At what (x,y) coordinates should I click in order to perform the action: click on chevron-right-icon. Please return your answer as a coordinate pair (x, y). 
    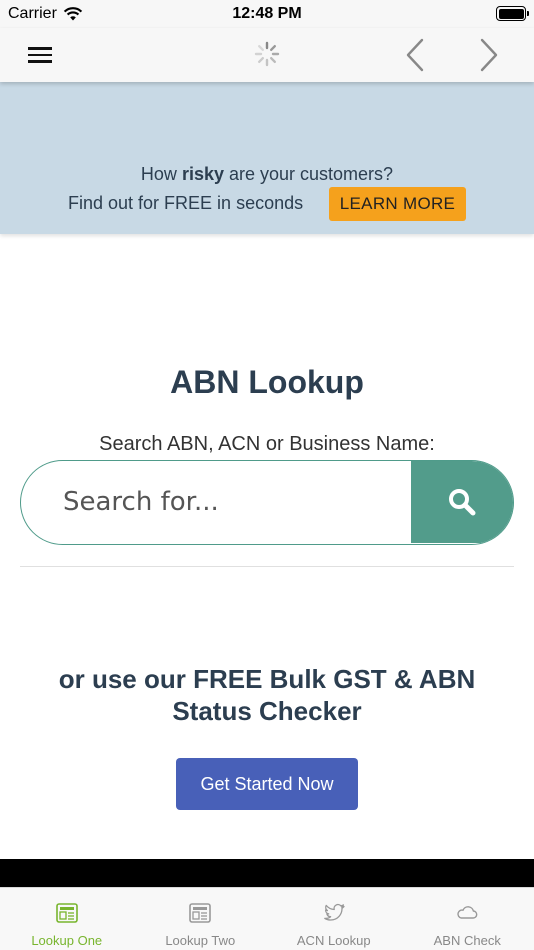
    Looking at the image, I should click on (489, 55).